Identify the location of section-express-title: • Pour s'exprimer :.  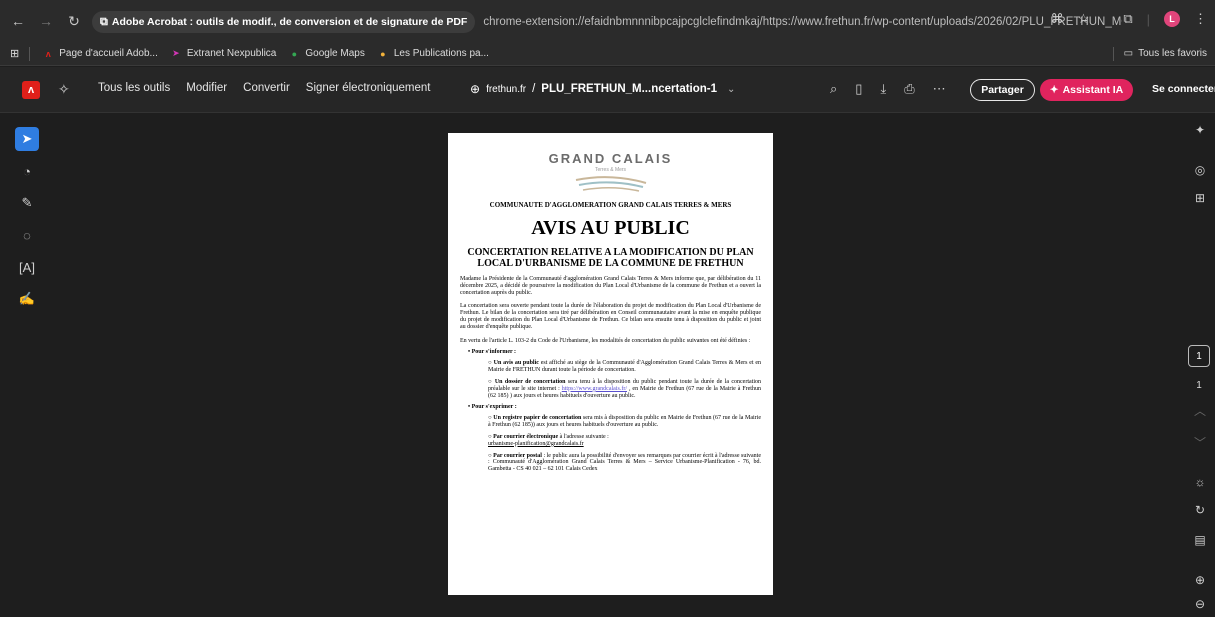
(492, 407).